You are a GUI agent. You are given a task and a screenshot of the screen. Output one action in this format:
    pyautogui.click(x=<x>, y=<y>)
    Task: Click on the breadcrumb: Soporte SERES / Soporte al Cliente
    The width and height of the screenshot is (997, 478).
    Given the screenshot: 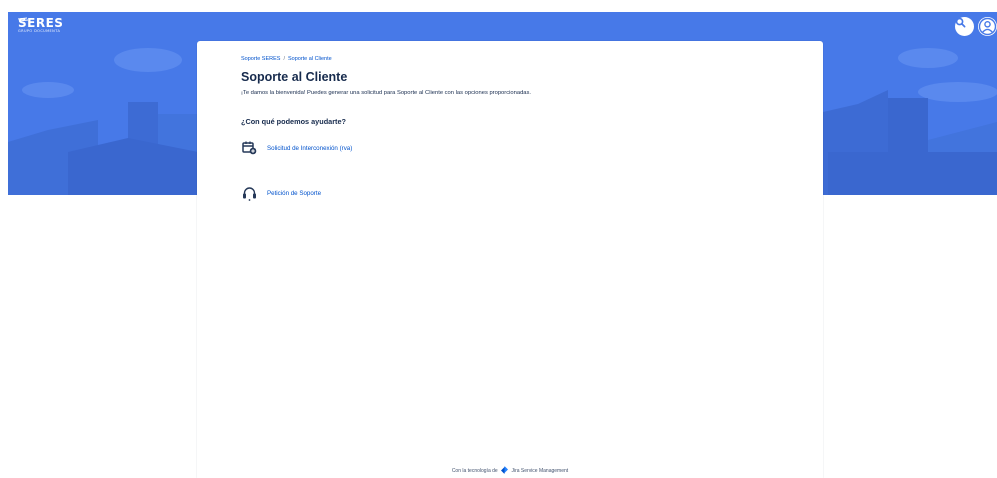 What is the action you would take?
    pyautogui.click(x=286, y=59)
    